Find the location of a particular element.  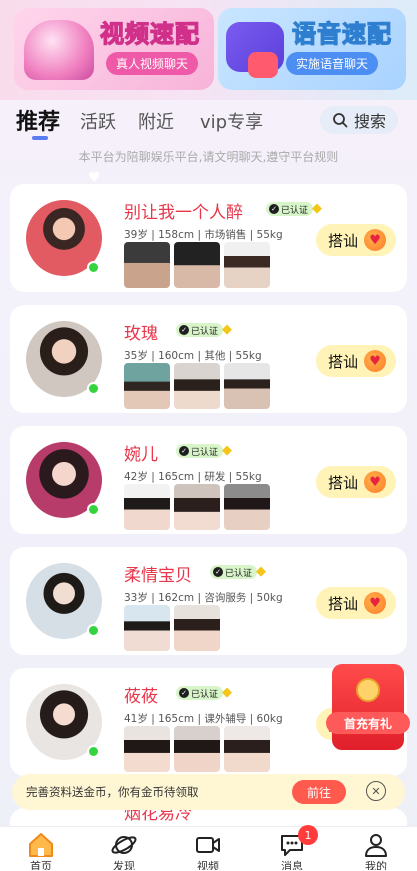

first-recharge-gift: 首充有礼 is located at coordinates (367, 707).